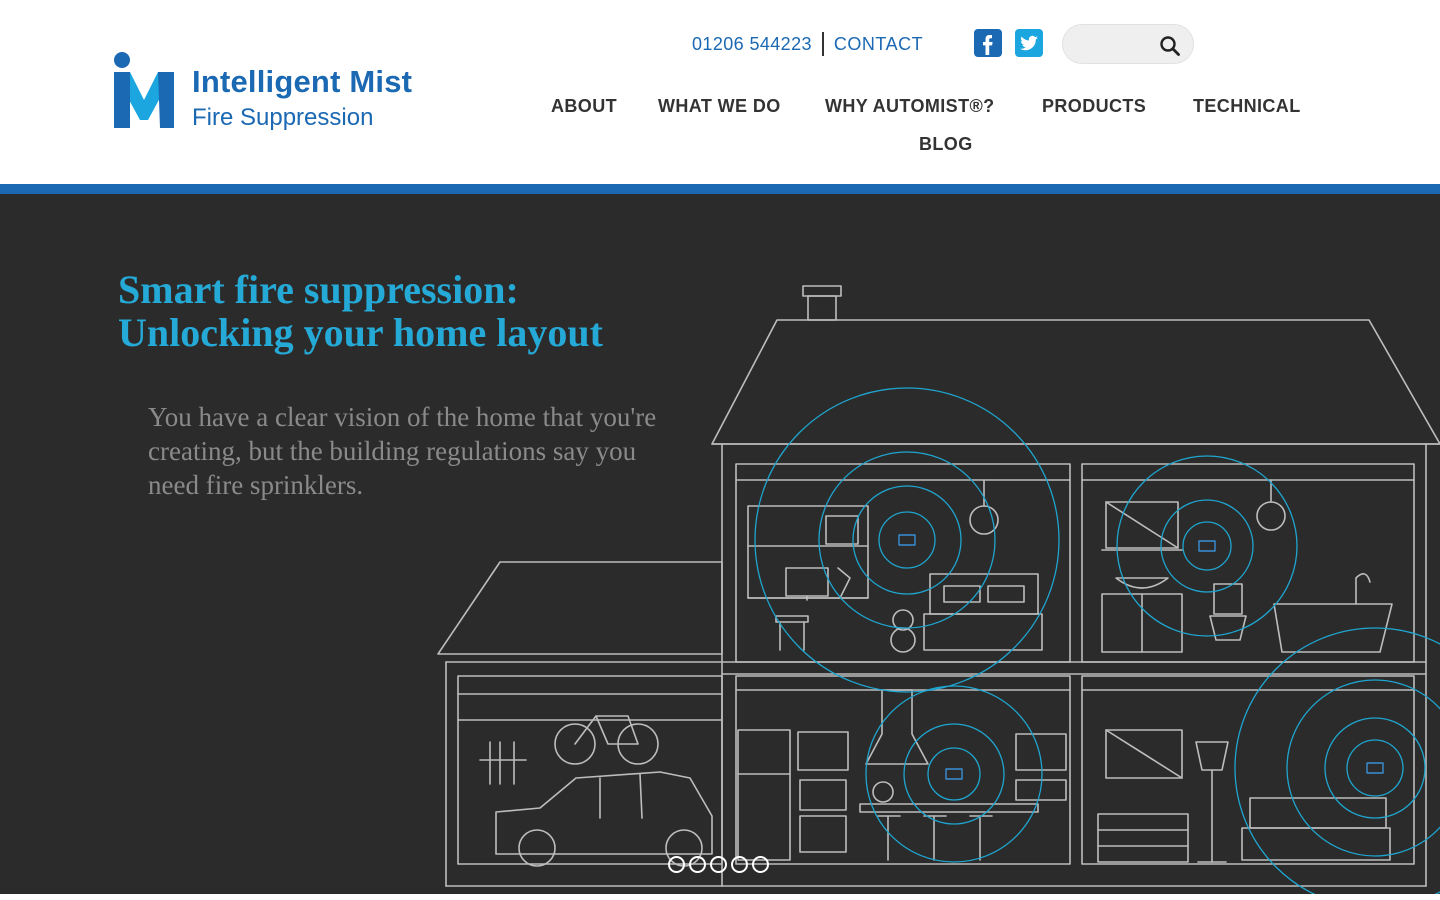 The height and width of the screenshot is (900, 1440). Describe the element at coordinates (302, 81) in the screenshot. I see `logo-name: Intelligent Mist` at that location.